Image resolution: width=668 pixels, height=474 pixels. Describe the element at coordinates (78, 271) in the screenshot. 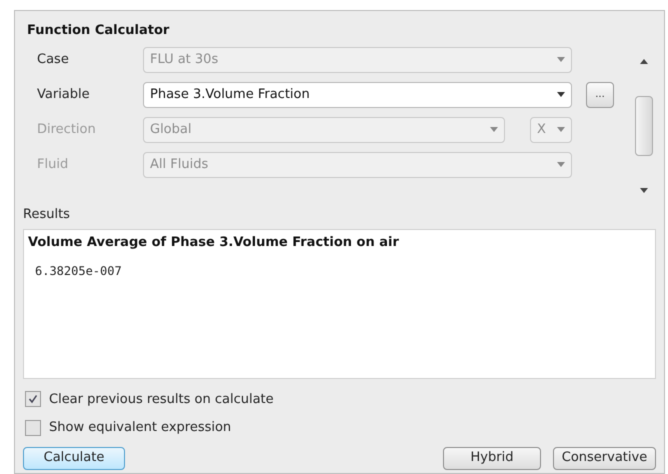

I see `result-value: 6.38205e-007` at that location.